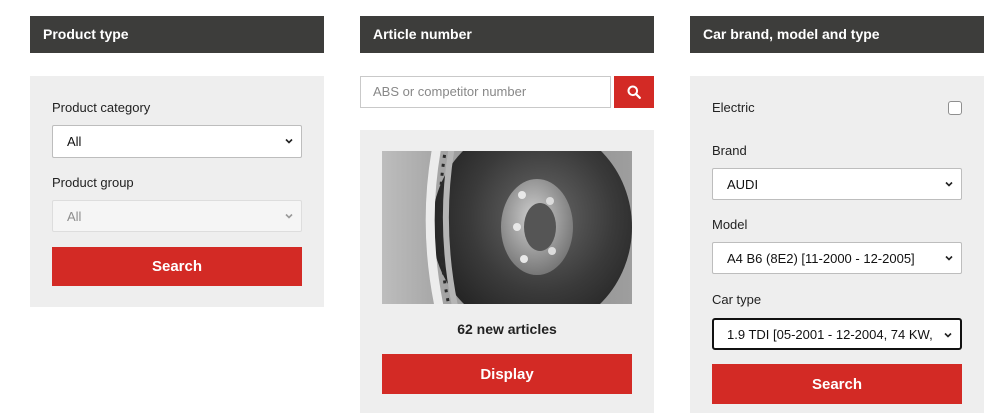 The width and height of the screenshot is (1004, 413). Describe the element at coordinates (101, 107) in the screenshot. I see `product-category-label: Product category` at that location.